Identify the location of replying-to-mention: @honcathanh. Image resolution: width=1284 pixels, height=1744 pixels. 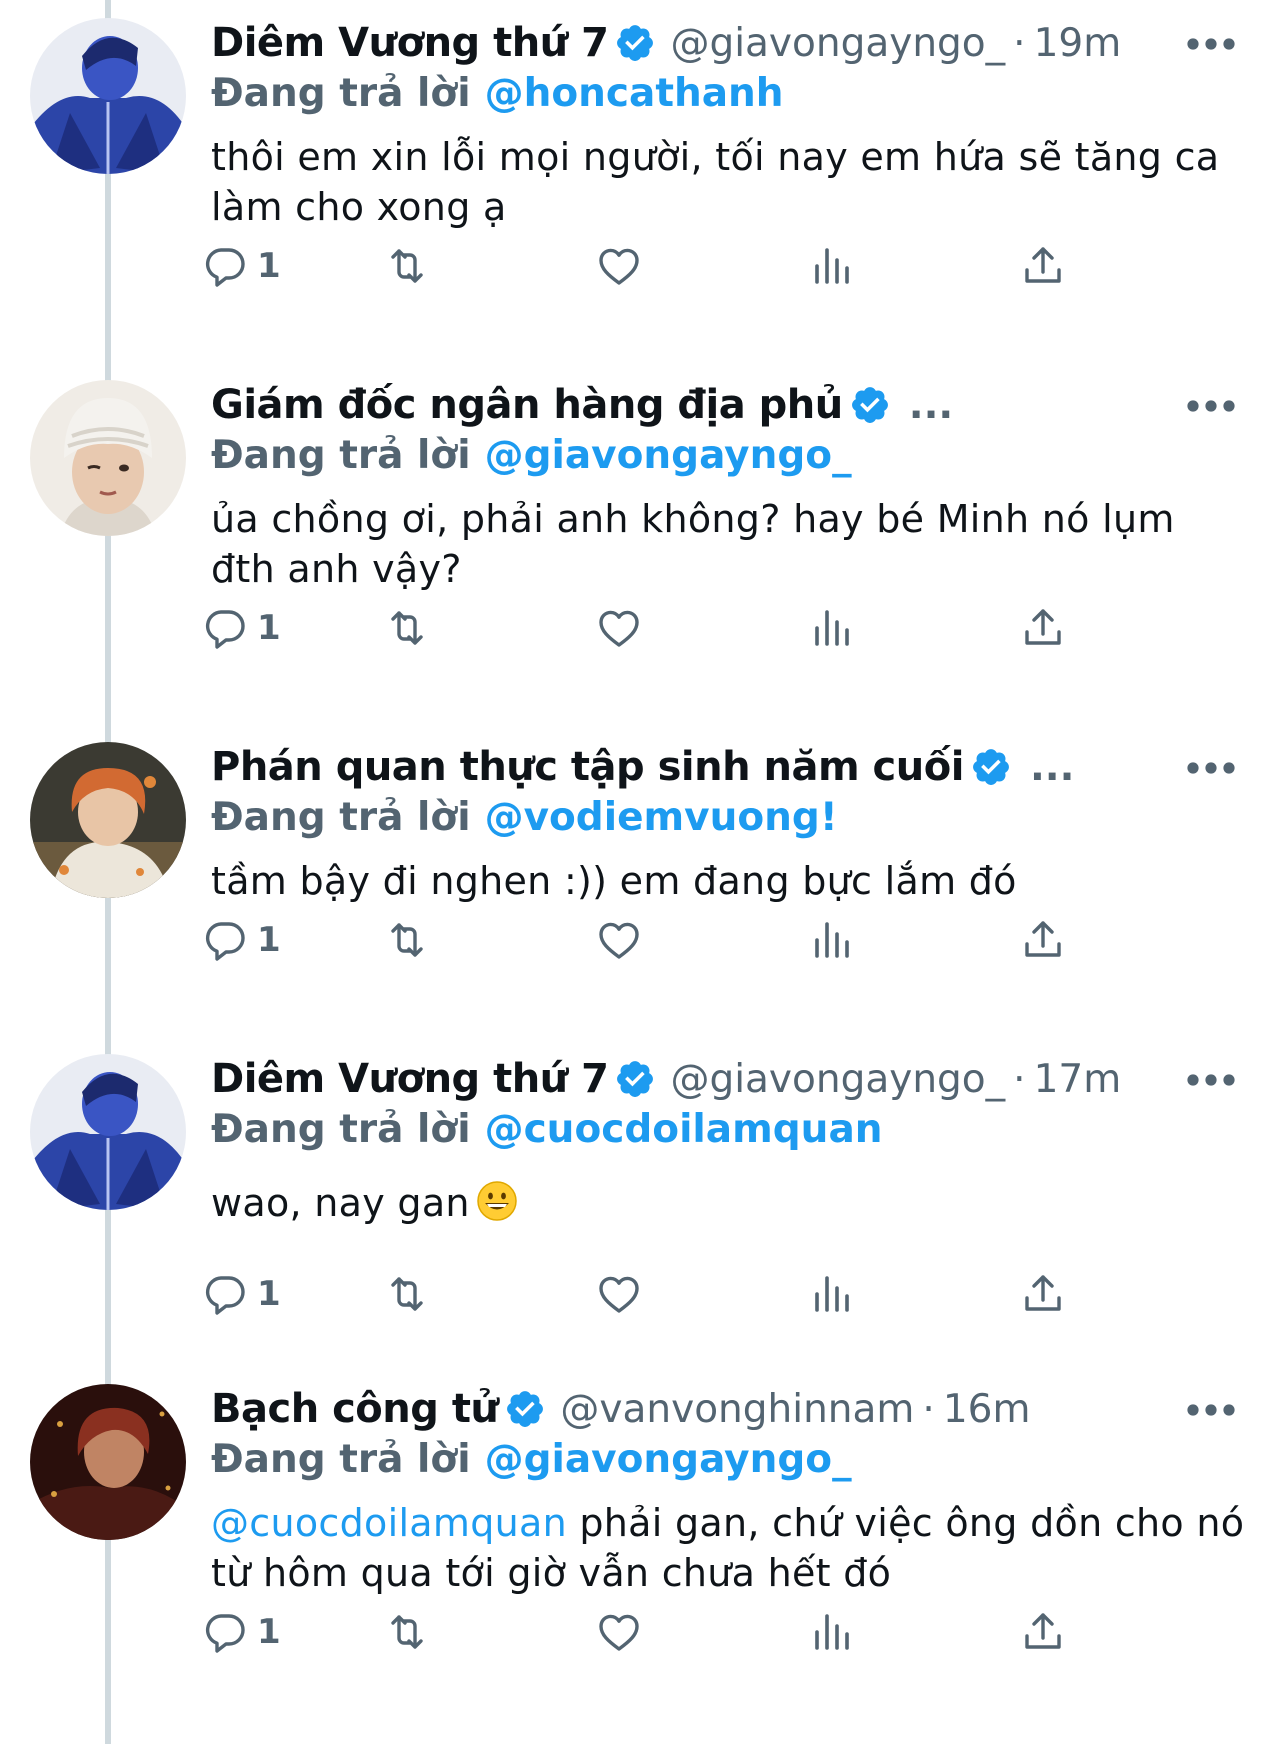
(634, 93).